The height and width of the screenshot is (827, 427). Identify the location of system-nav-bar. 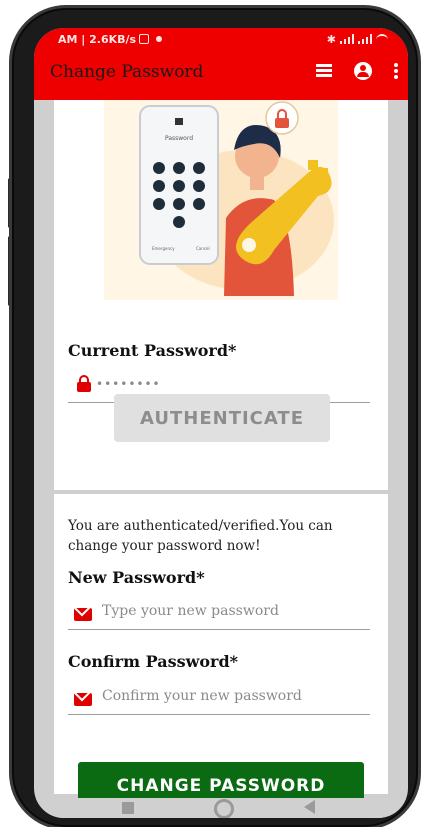
(221, 808).